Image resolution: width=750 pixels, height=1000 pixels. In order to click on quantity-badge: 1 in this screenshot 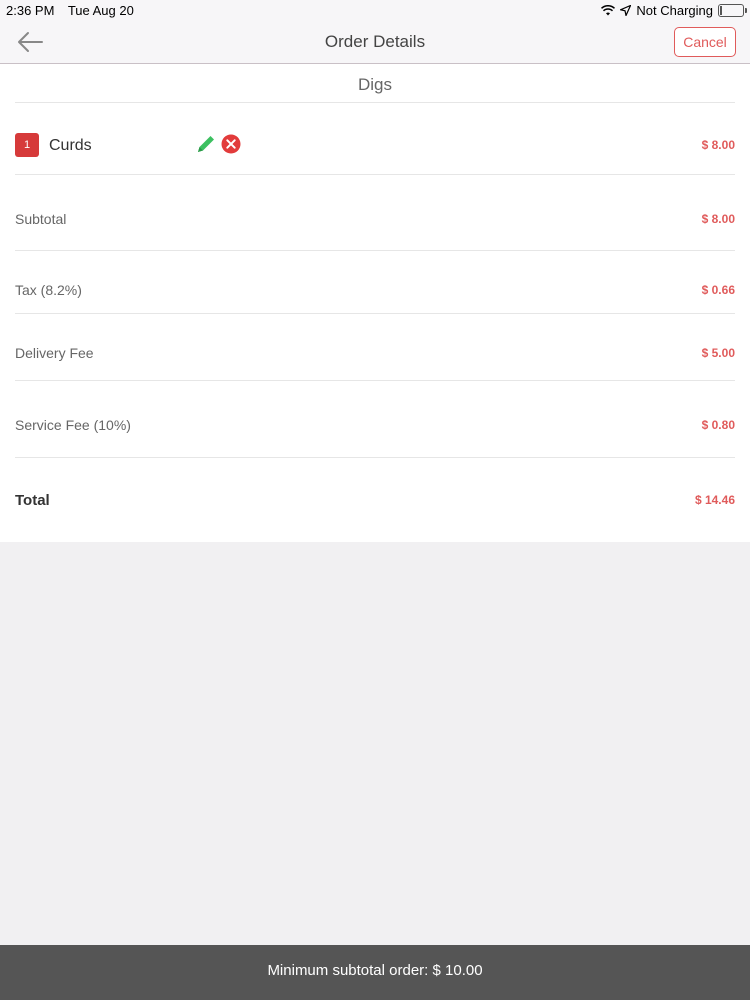, I will do `click(27, 145)`.